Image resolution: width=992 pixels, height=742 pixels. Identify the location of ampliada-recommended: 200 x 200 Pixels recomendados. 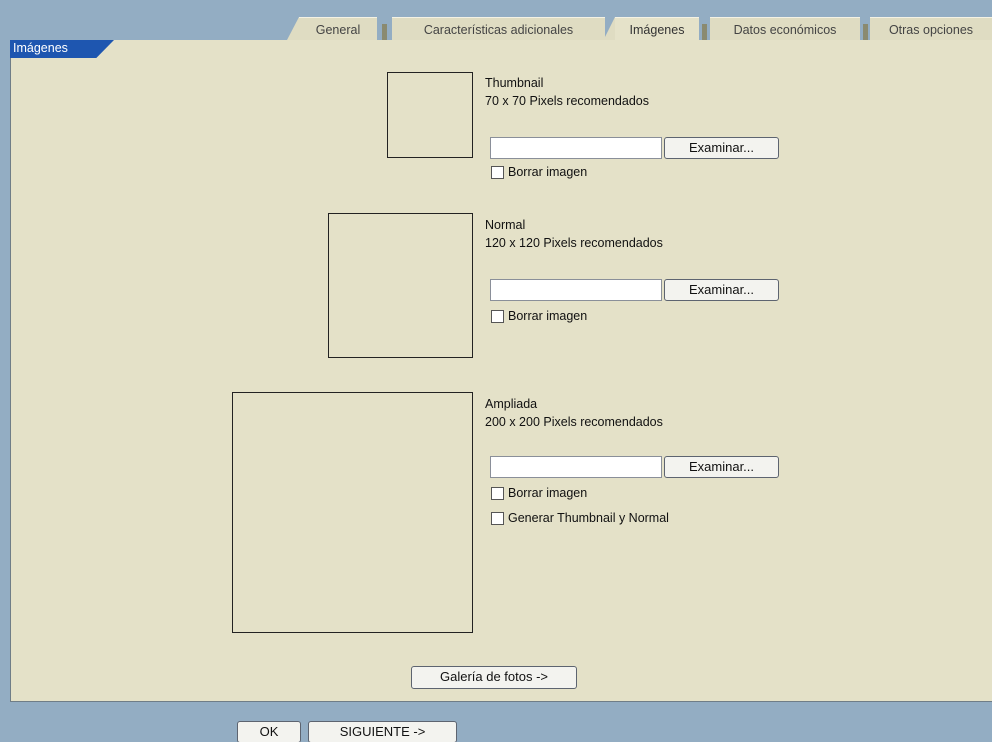
(574, 422).